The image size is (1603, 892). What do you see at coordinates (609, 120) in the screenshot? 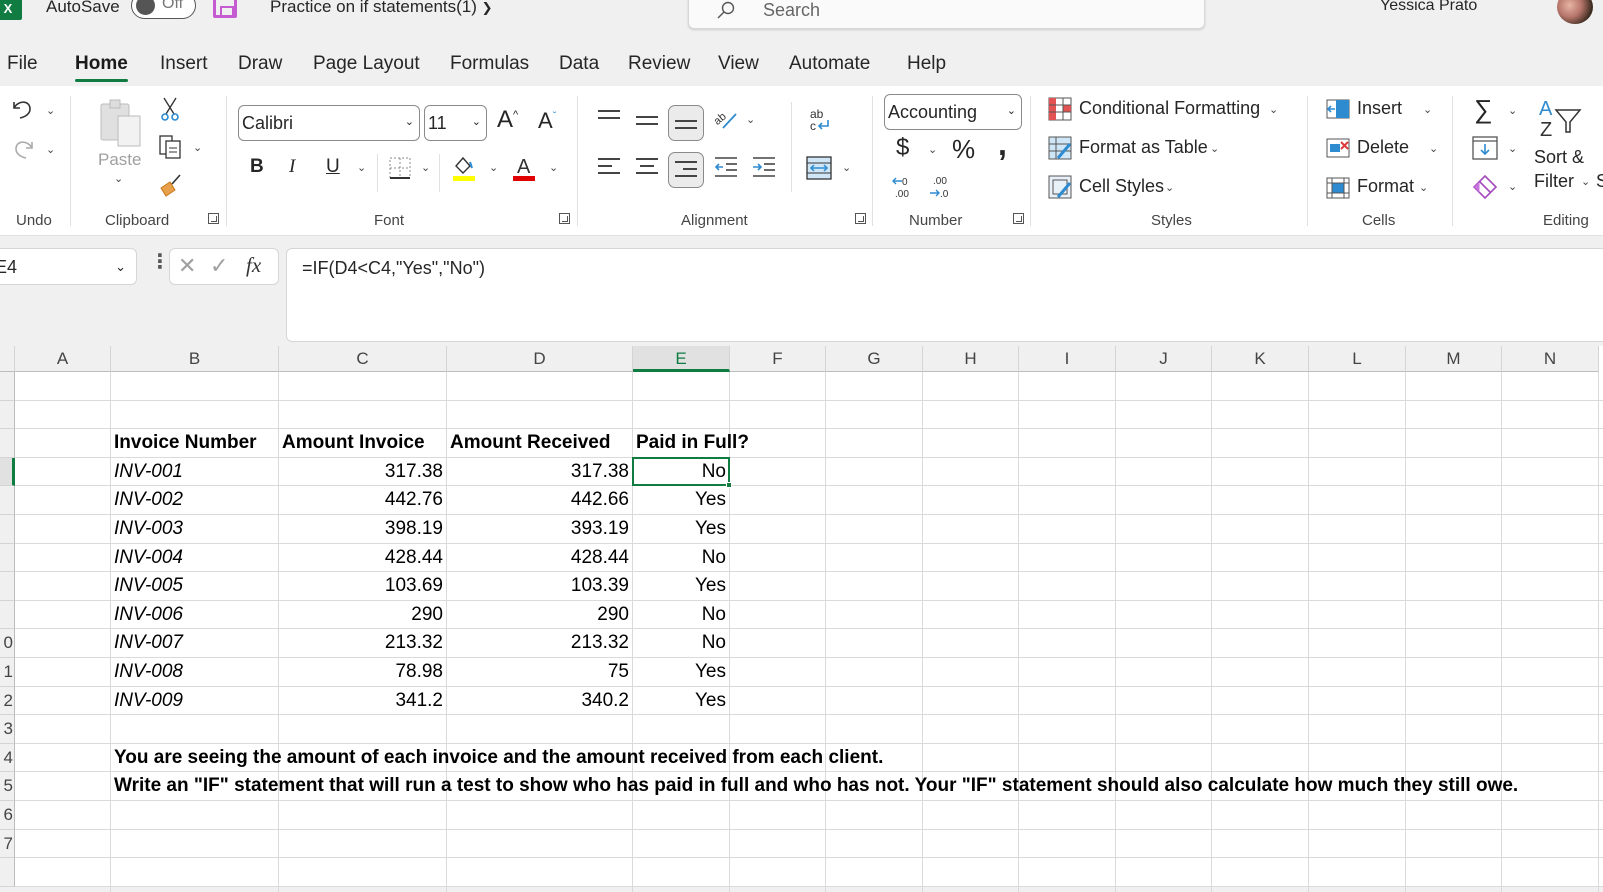
I see `align-top-icon` at bounding box center [609, 120].